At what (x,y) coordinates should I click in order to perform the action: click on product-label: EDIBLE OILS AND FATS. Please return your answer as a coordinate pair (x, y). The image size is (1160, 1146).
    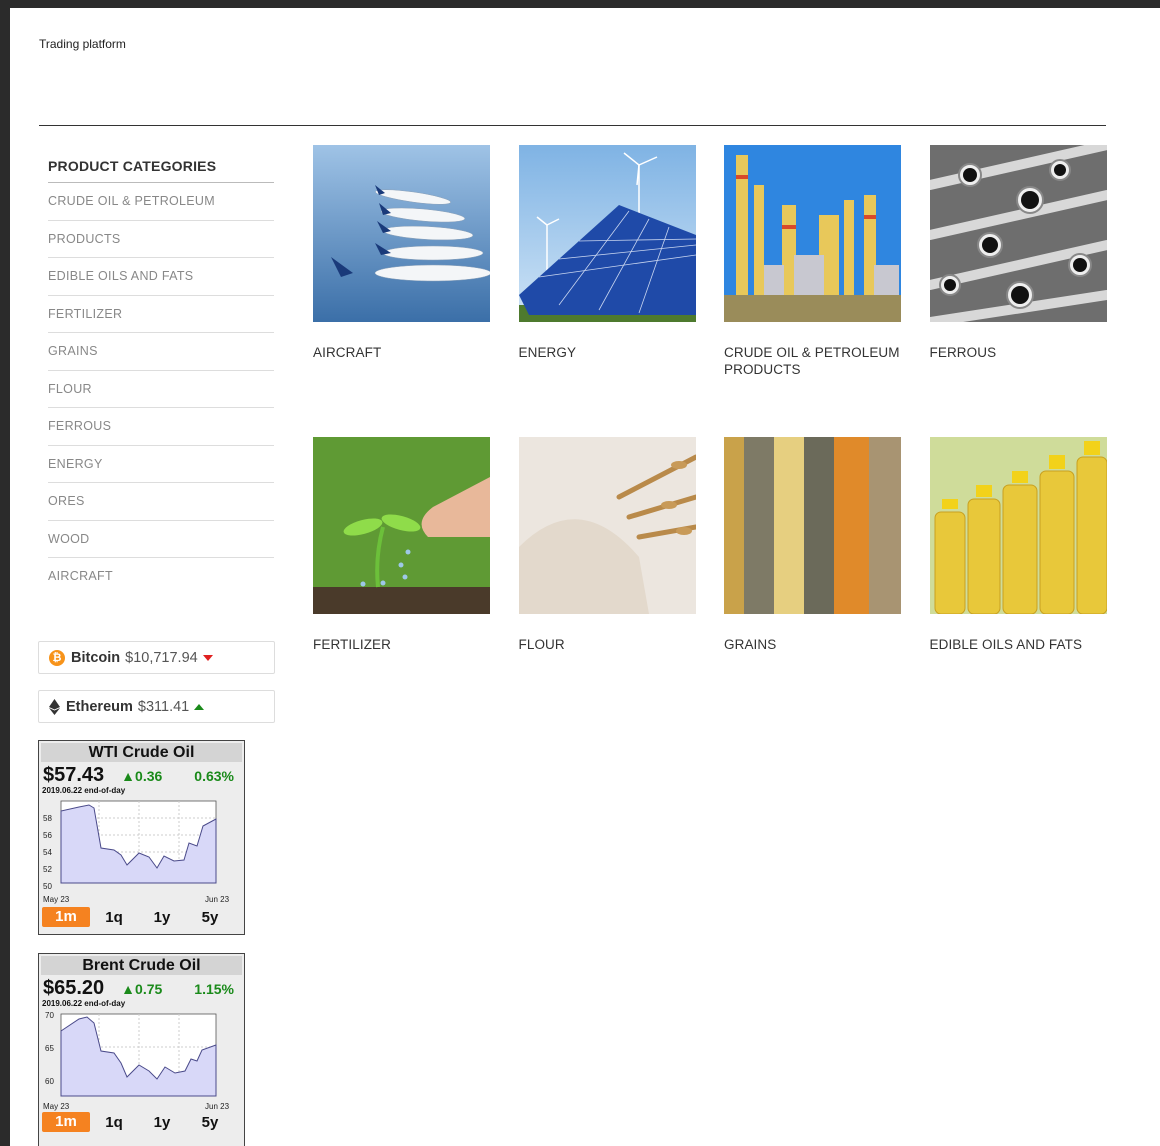
    Looking at the image, I should click on (1025, 644).